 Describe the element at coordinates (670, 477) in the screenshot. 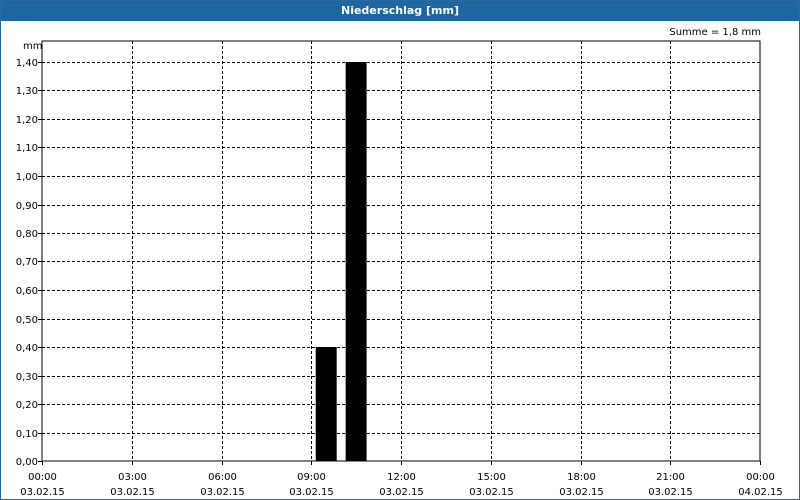

I see `x-tick-time-label: 21:00` at that location.